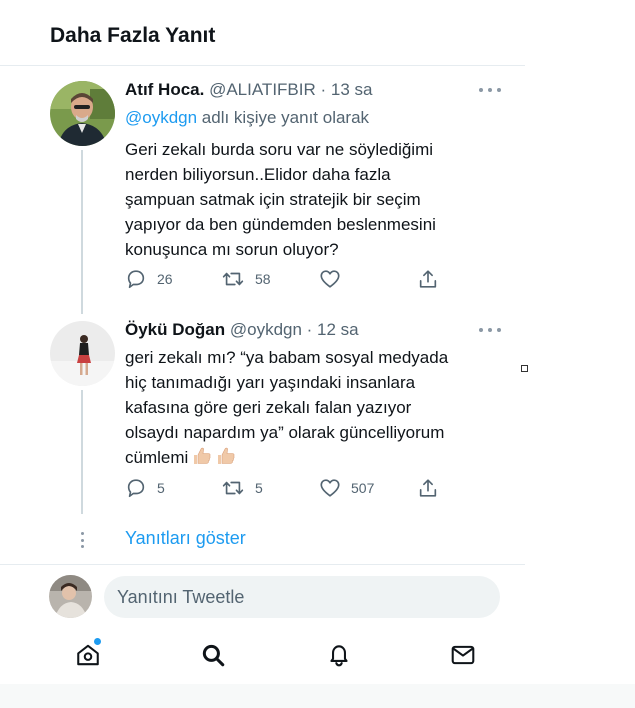 This screenshot has width=635, height=708. Describe the element at coordinates (285, 280) in the screenshot. I see `tweet-actions: 26 58` at that location.